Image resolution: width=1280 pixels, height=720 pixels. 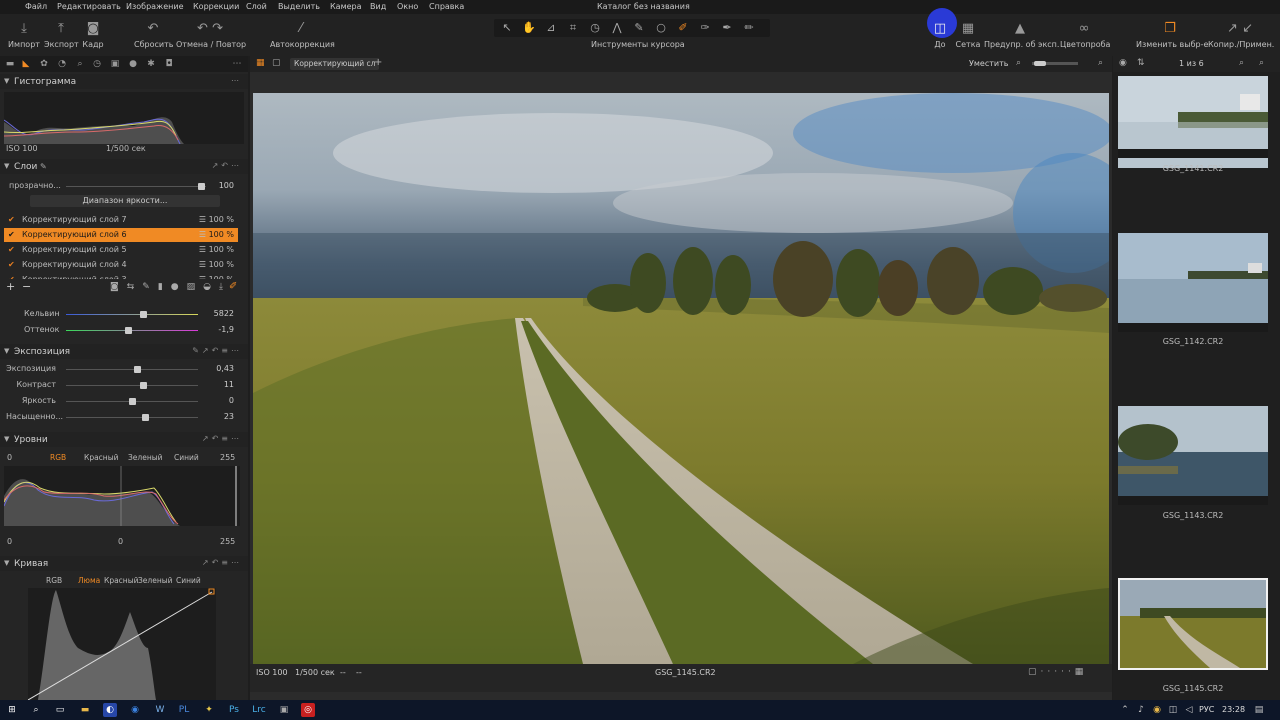 What do you see at coordinates (121, 235) in the screenshot?
I see `layer-row: ✔ Корректирующий слой 6 ☰ 100 %` at bounding box center [121, 235].